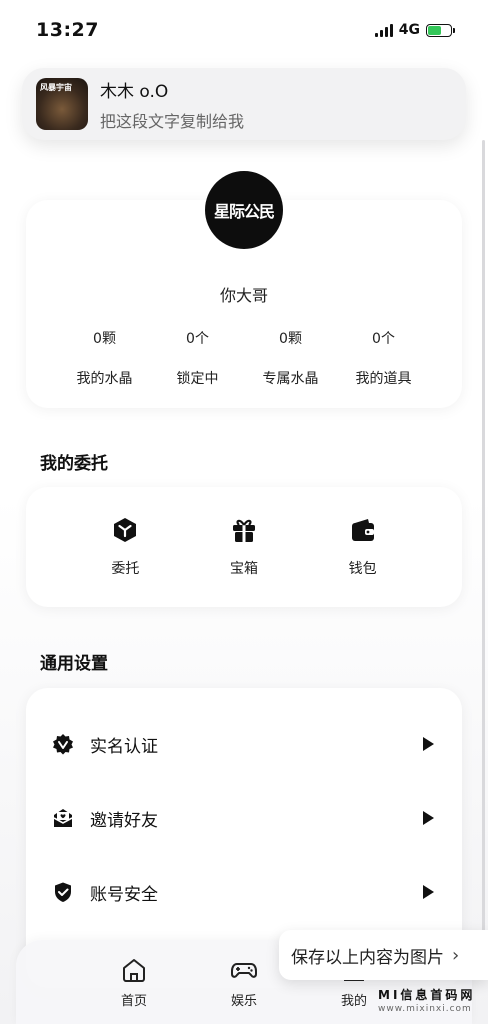  I want to click on home-icon, so click(134, 970).